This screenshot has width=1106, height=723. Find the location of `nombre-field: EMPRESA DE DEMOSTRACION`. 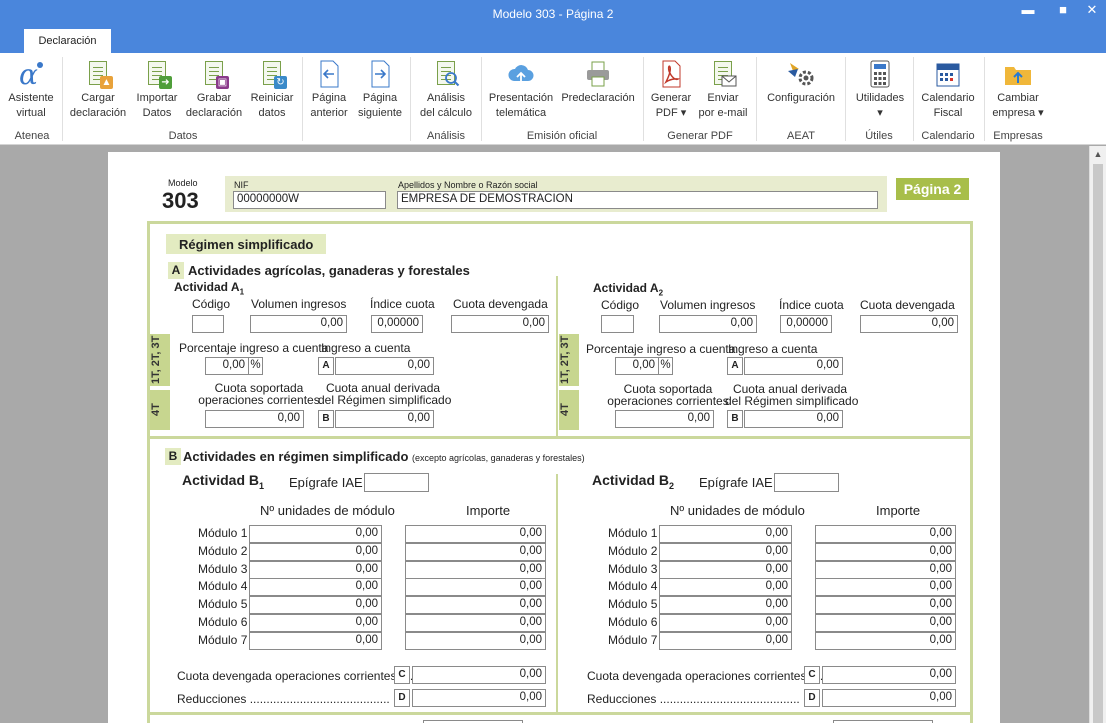

nombre-field: EMPRESA DE DEMOSTRACION is located at coordinates (637, 200).